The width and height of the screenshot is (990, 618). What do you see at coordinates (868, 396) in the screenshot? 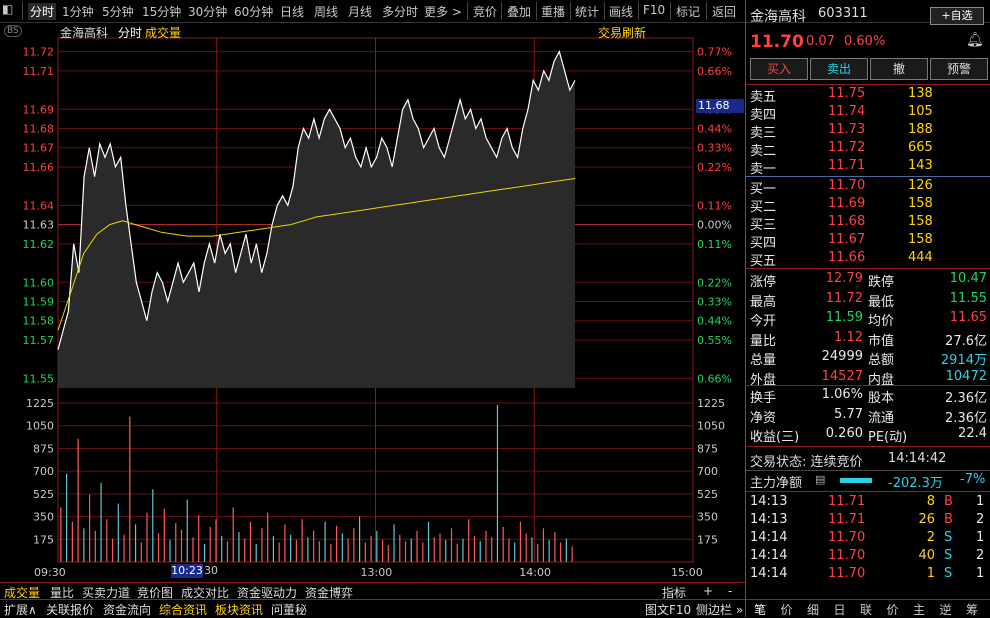
I see `stat-row: 换手 1.06% 股本 2.36亿` at bounding box center [868, 396].